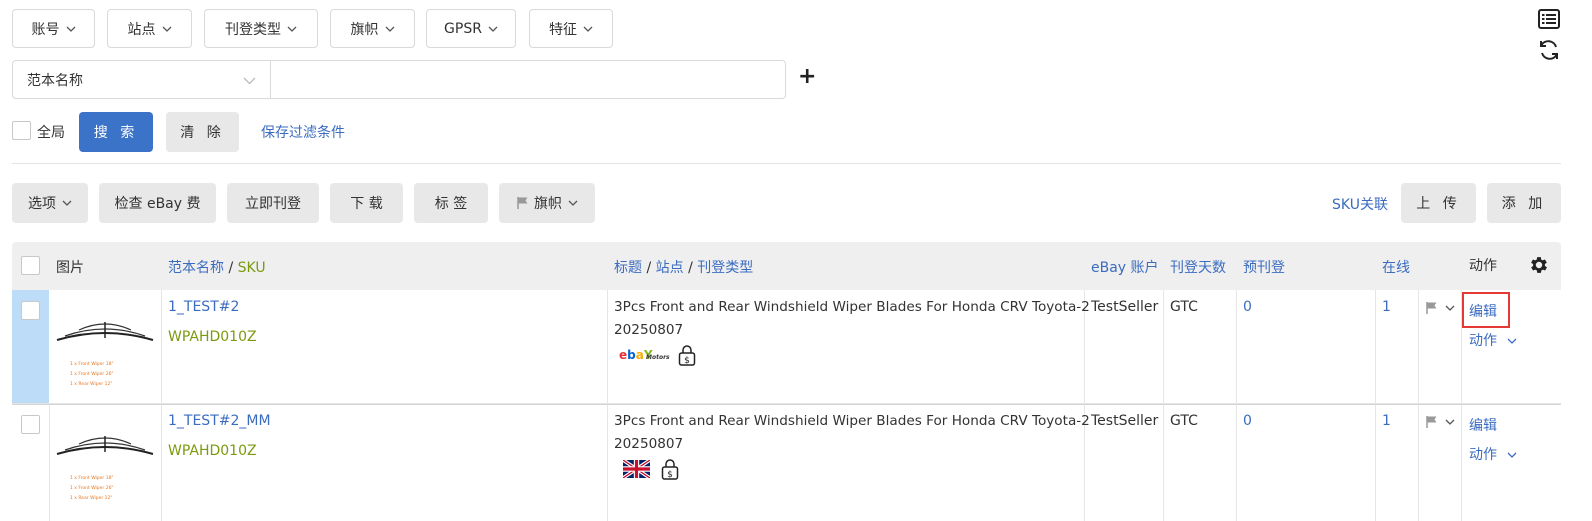  Describe the element at coordinates (212, 451) in the screenshot. I see `sku: WPAHD010Z` at that location.